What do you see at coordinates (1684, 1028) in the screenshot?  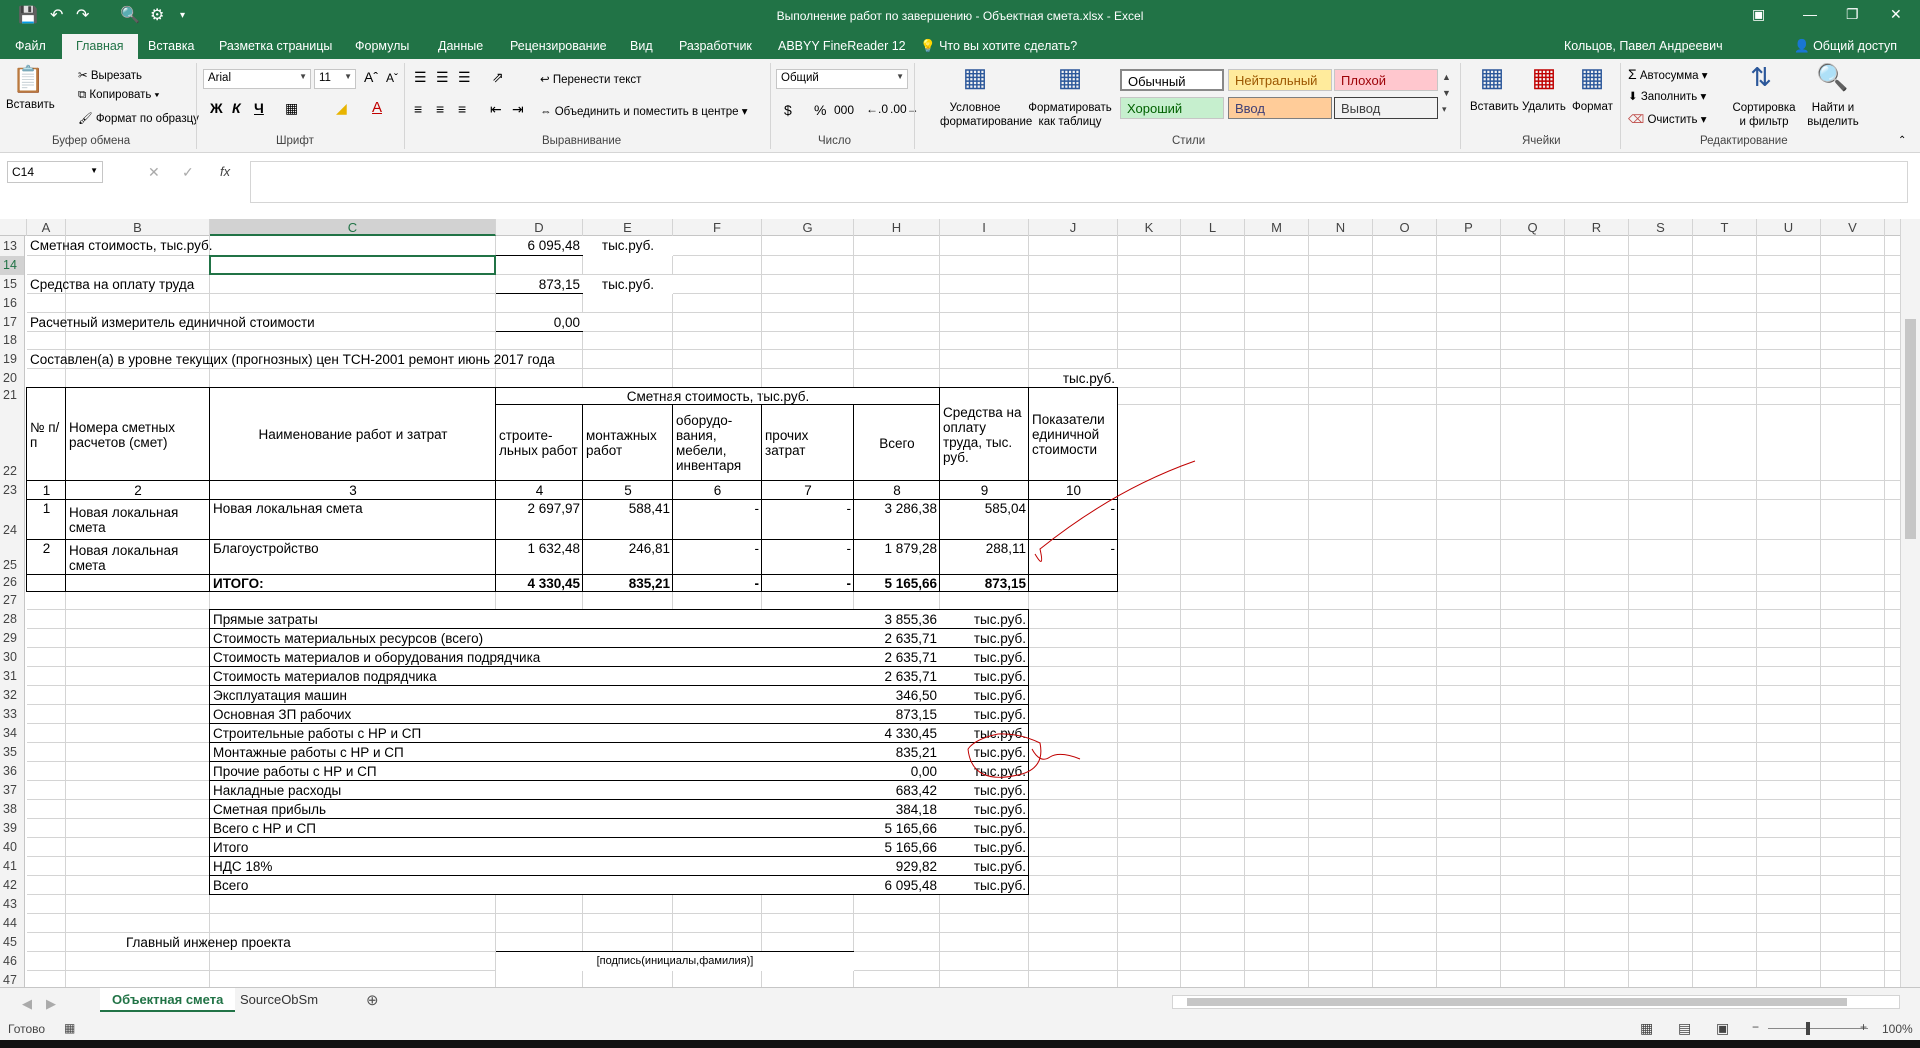 I see `page-layout-view-icon: ▤` at bounding box center [1684, 1028].